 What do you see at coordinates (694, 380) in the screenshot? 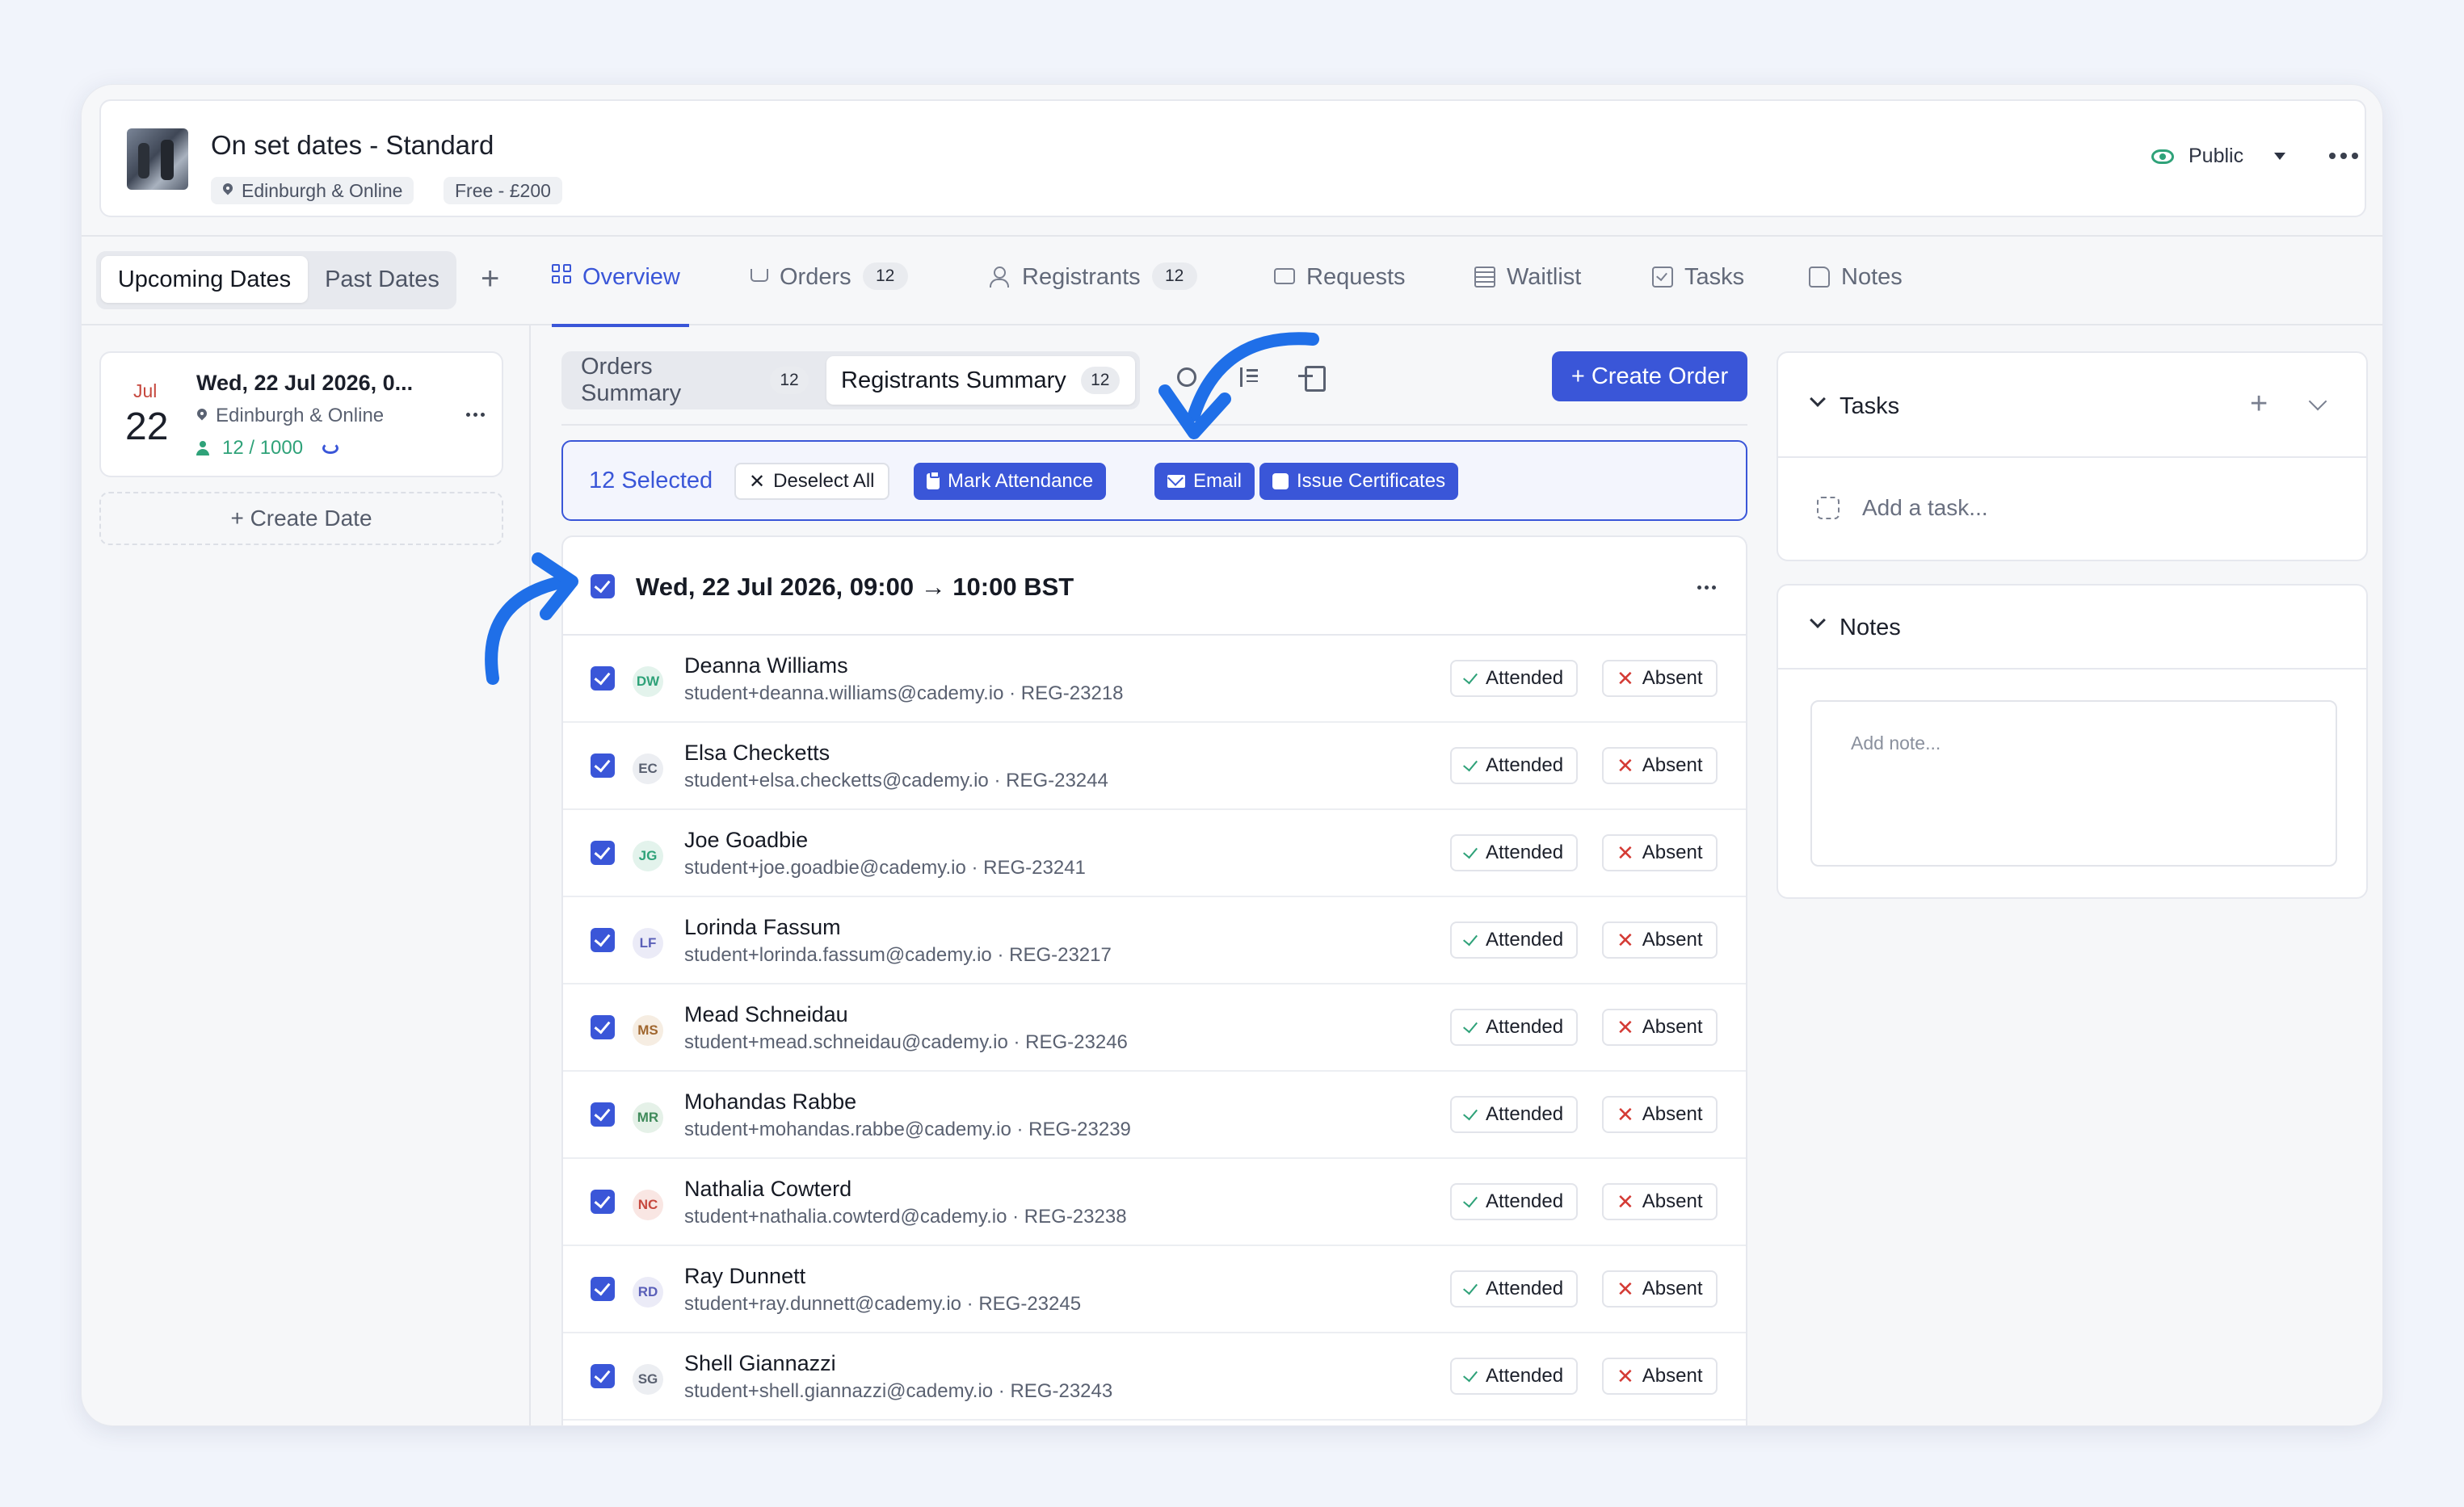
I see `orders-summary-tab: Orders Summary 12` at bounding box center [694, 380].